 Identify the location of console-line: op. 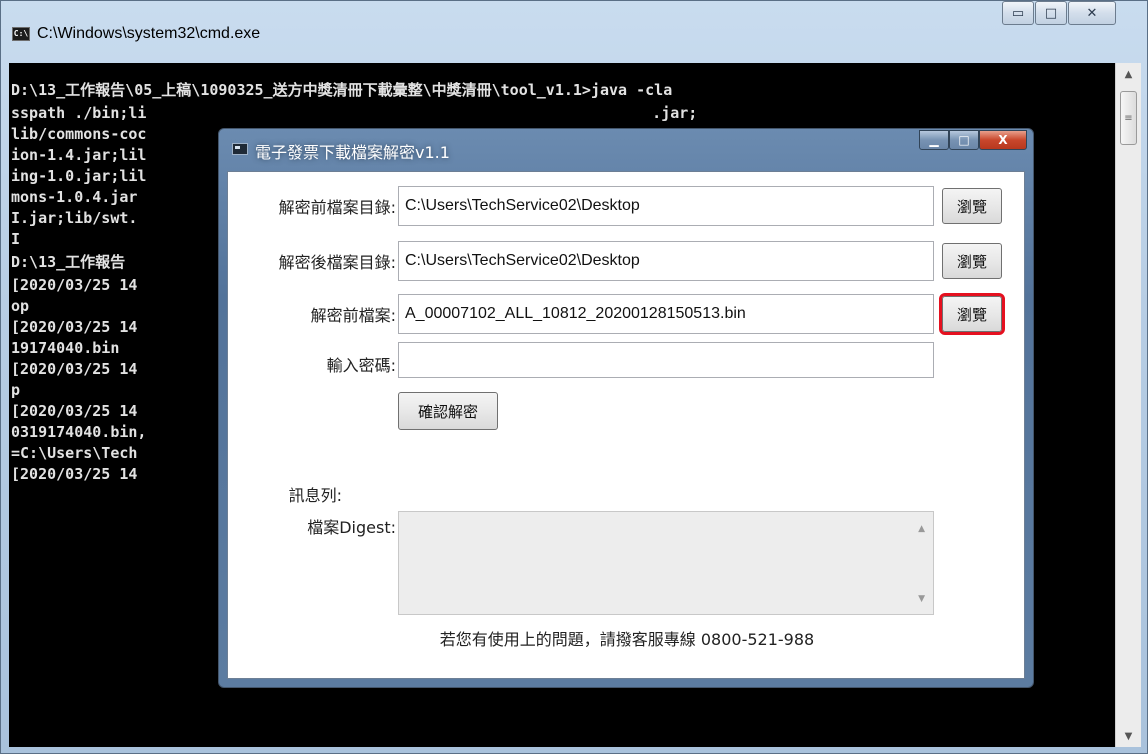
(20, 306).